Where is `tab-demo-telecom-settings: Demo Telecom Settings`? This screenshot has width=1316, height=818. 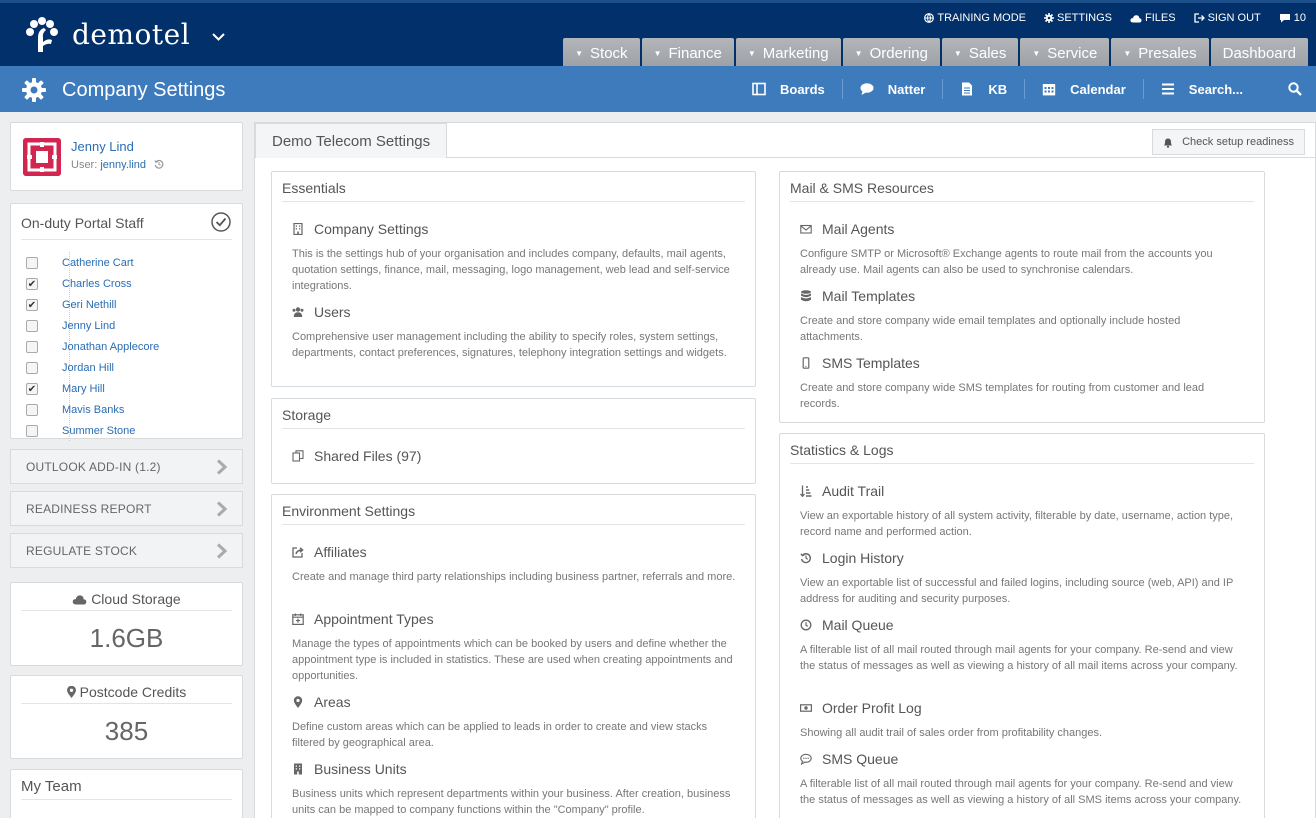
tab-demo-telecom-settings: Demo Telecom Settings is located at coordinates (351, 140).